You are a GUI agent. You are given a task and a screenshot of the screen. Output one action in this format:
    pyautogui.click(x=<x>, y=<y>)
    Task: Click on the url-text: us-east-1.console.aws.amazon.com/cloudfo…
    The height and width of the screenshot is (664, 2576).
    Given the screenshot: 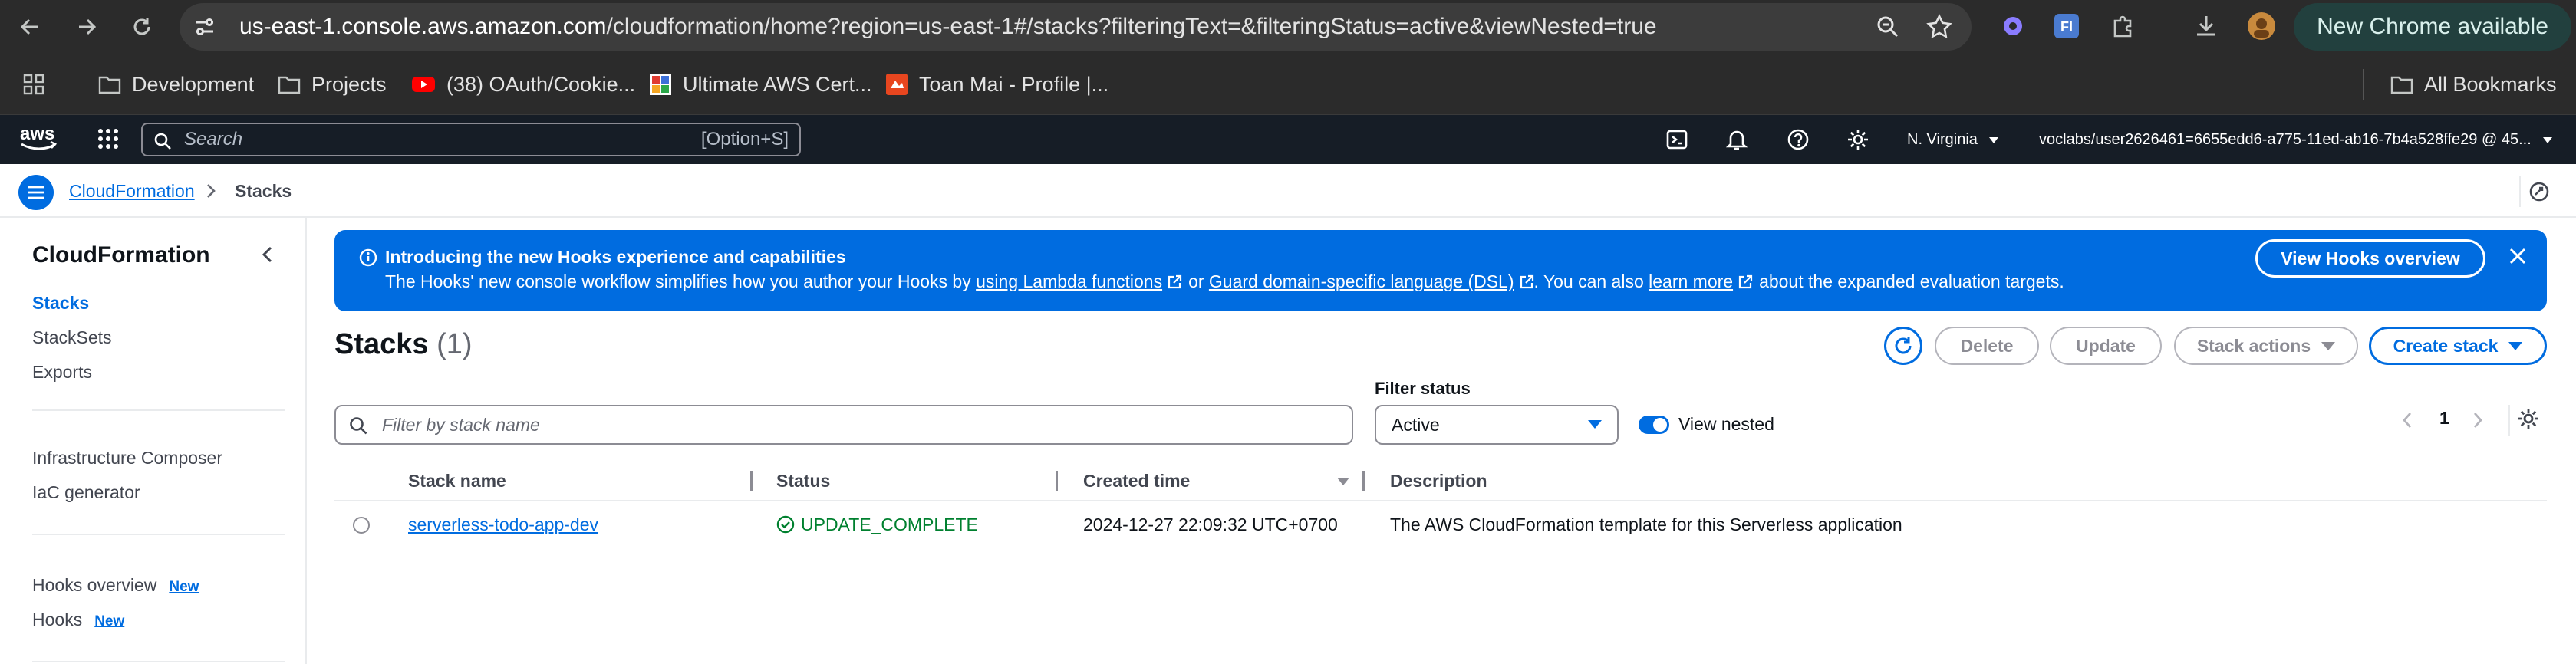 What is the action you would take?
    pyautogui.click(x=948, y=27)
    